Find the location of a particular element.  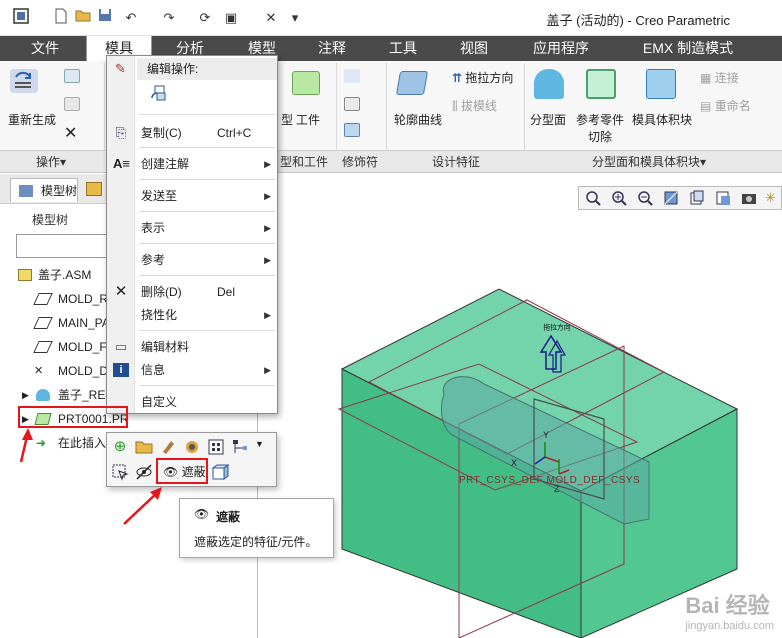

sketch-curve-icon is located at coordinates (412, 83).